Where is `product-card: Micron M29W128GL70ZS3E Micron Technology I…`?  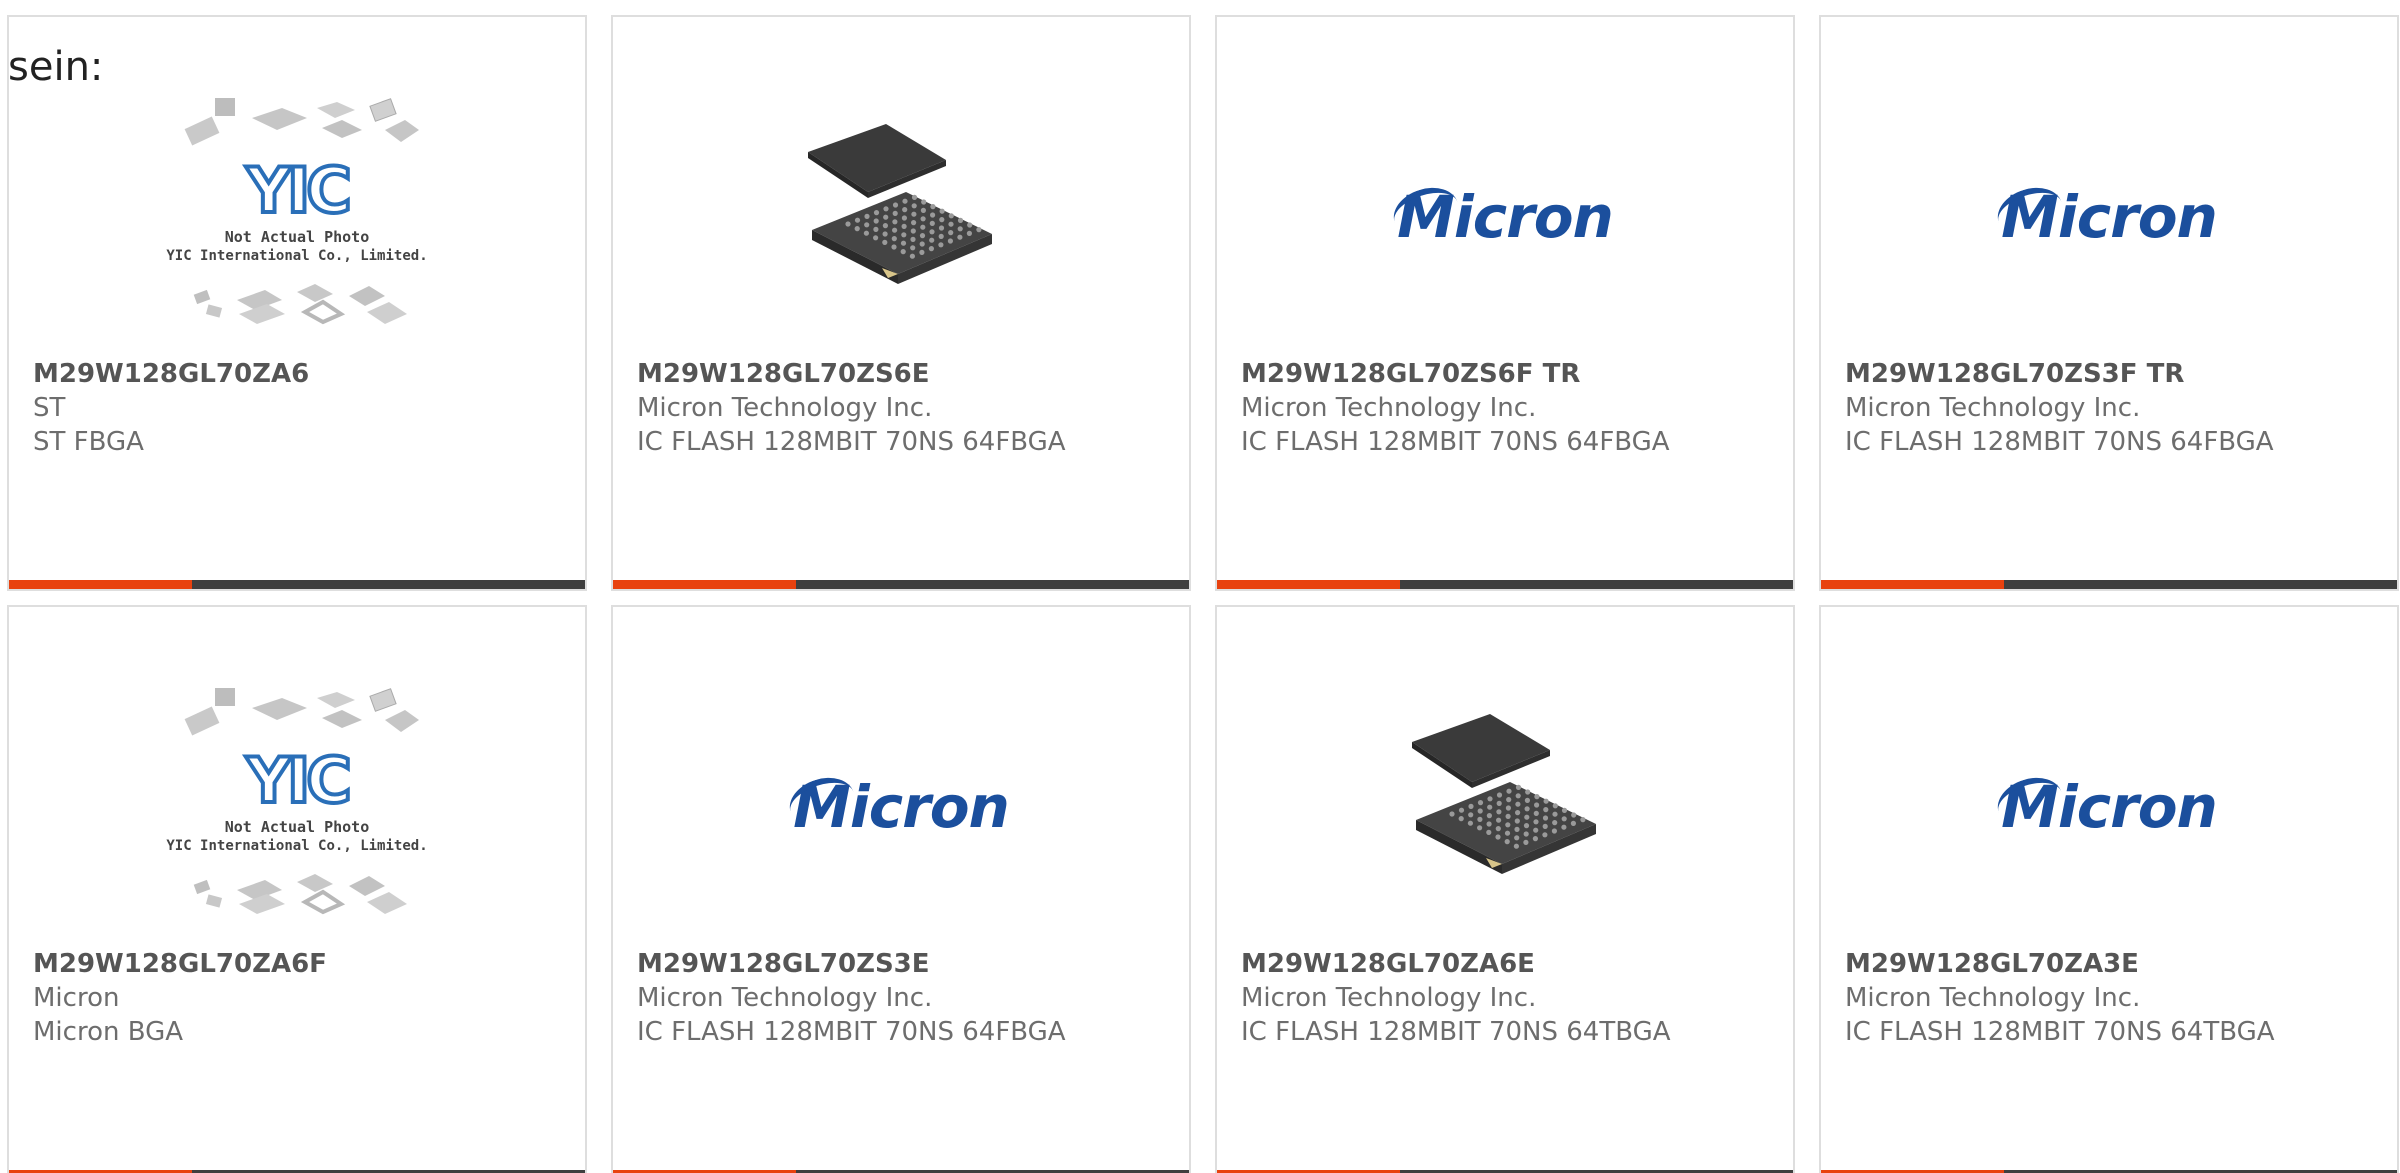 product-card: Micron M29W128GL70ZS3E Micron Technology I… is located at coordinates (901, 889).